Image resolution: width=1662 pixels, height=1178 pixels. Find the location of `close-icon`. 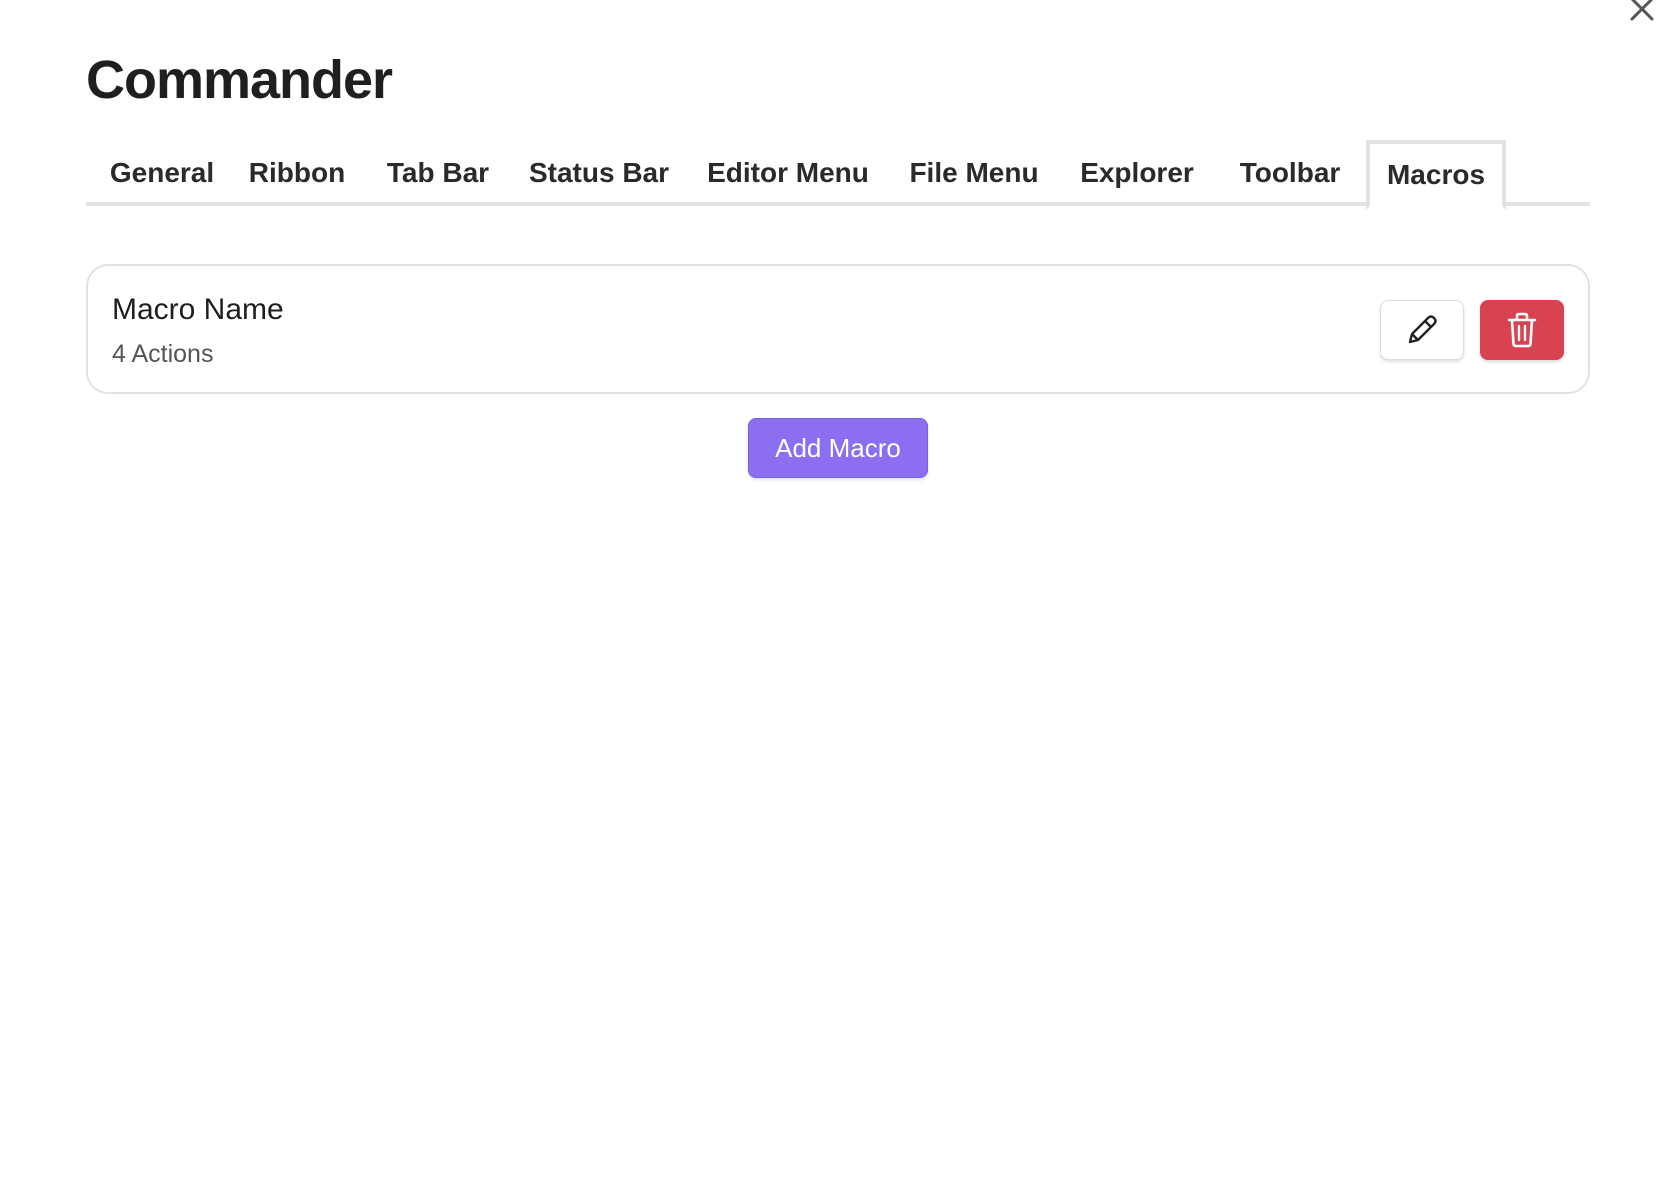

close-icon is located at coordinates (1642, 10).